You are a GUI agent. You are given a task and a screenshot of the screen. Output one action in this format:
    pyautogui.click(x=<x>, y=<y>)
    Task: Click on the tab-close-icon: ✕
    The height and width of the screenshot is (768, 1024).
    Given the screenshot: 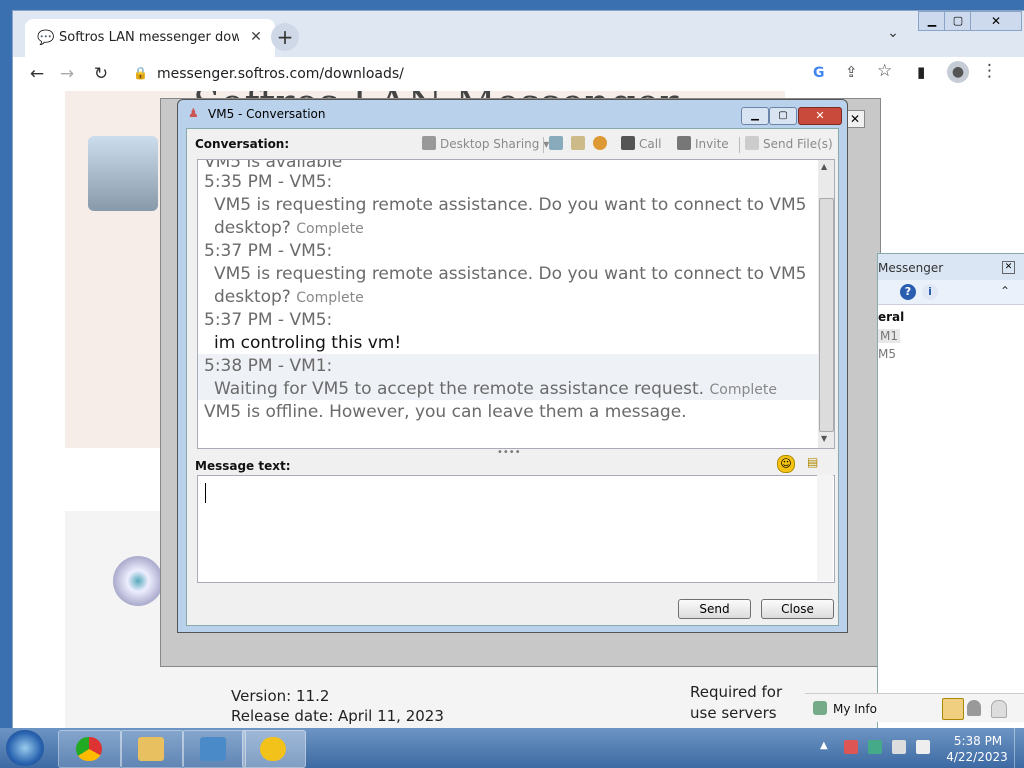 What is the action you would take?
    pyautogui.click(x=256, y=37)
    